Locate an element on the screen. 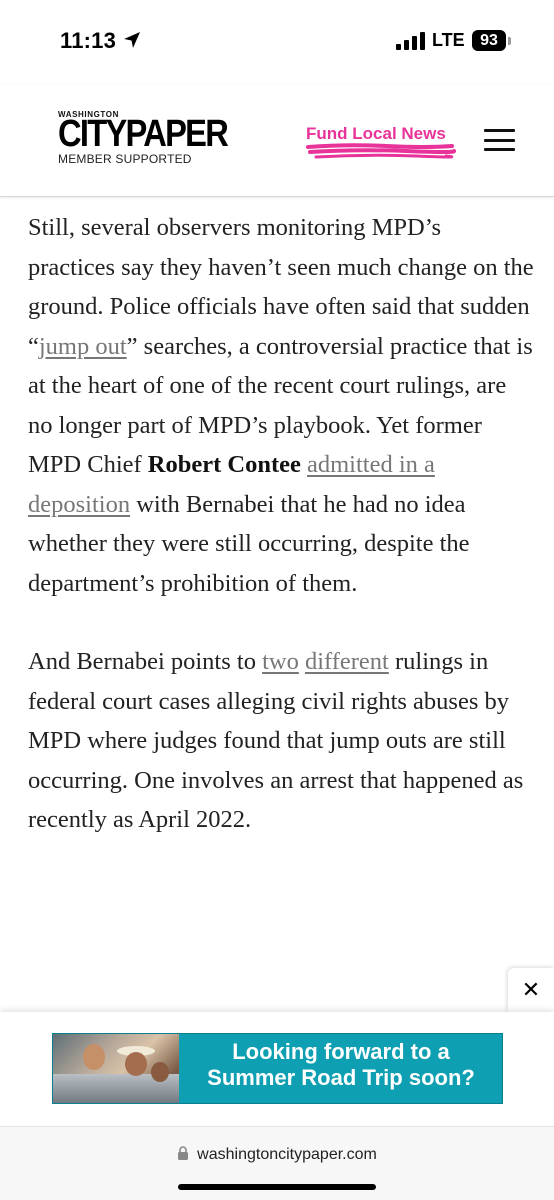 This screenshot has width=554, height=1200. network-type: LTE is located at coordinates (448, 40).